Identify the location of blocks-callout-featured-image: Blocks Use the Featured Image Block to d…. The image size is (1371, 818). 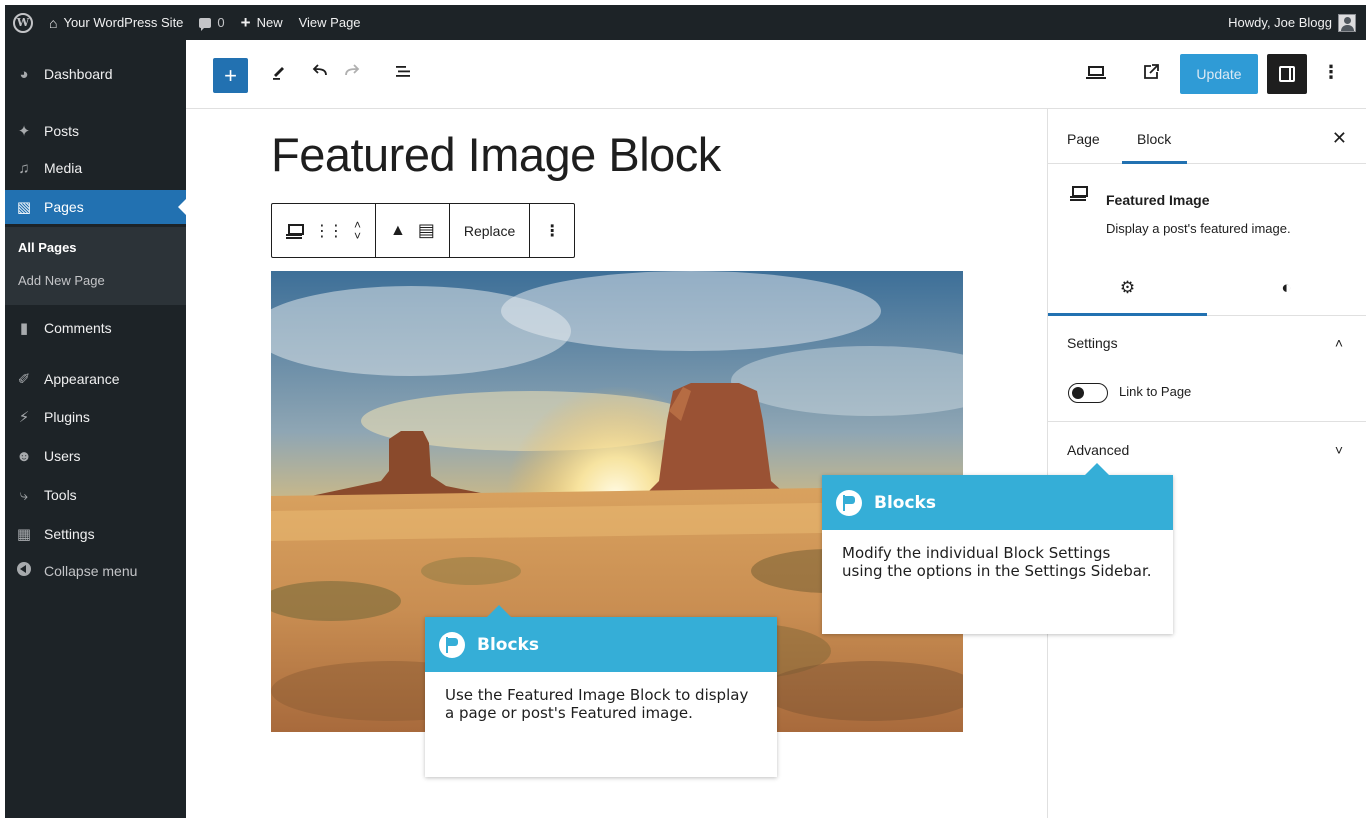
(601, 691).